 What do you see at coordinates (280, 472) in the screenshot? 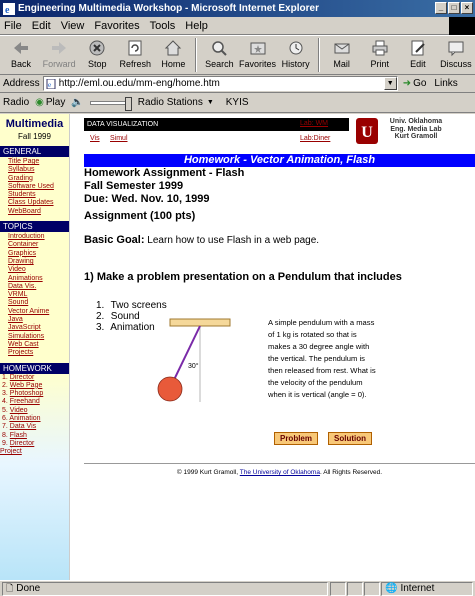
I see `university-link: The University of Oklahoma` at bounding box center [280, 472].